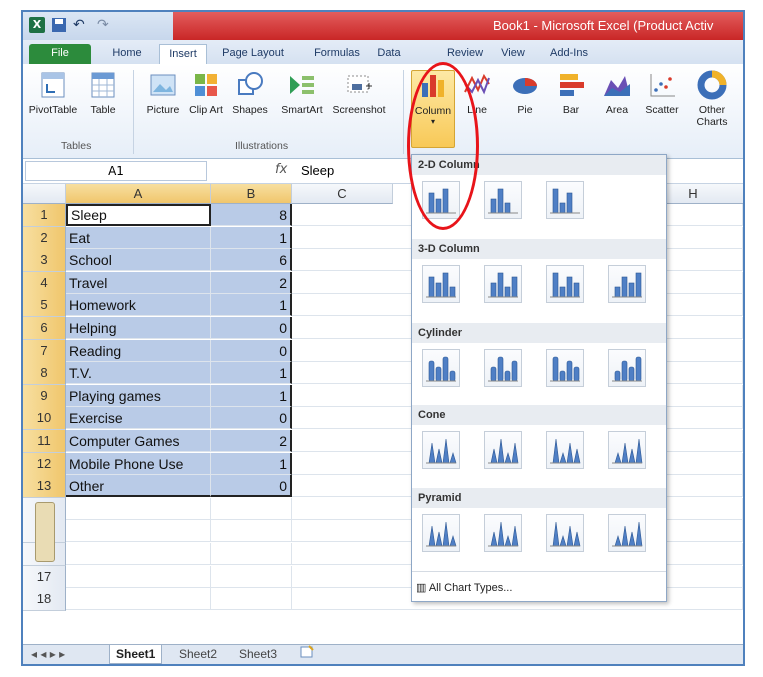 This screenshot has height=677, width=763. What do you see at coordinates (138, 396) in the screenshot?
I see `cell-a: Playing games` at bounding box center [138, 396].